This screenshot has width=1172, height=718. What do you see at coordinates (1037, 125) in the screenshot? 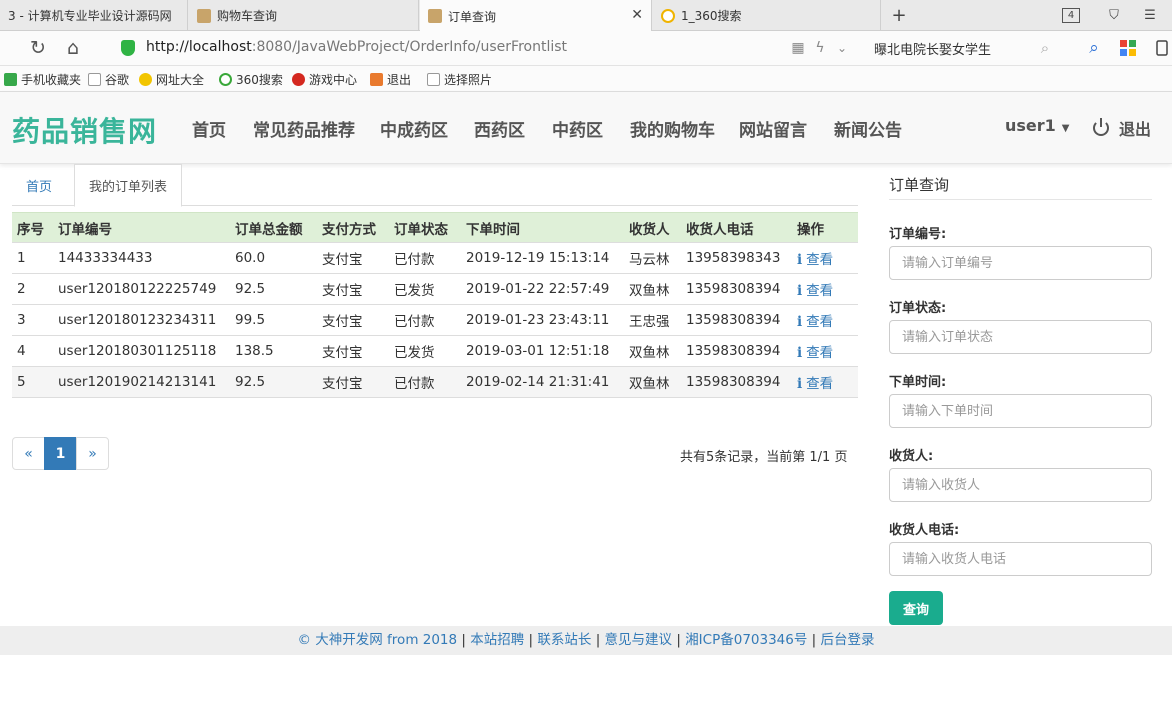
I see `user-dropdown: user1 ▼` at bounding box center [1037, 125].